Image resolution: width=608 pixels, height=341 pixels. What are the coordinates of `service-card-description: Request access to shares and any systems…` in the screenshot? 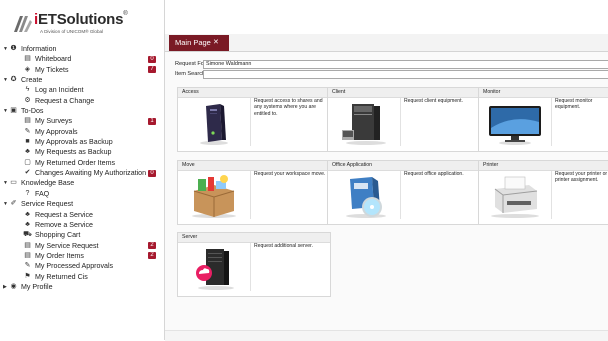 It's located at (288, 122).